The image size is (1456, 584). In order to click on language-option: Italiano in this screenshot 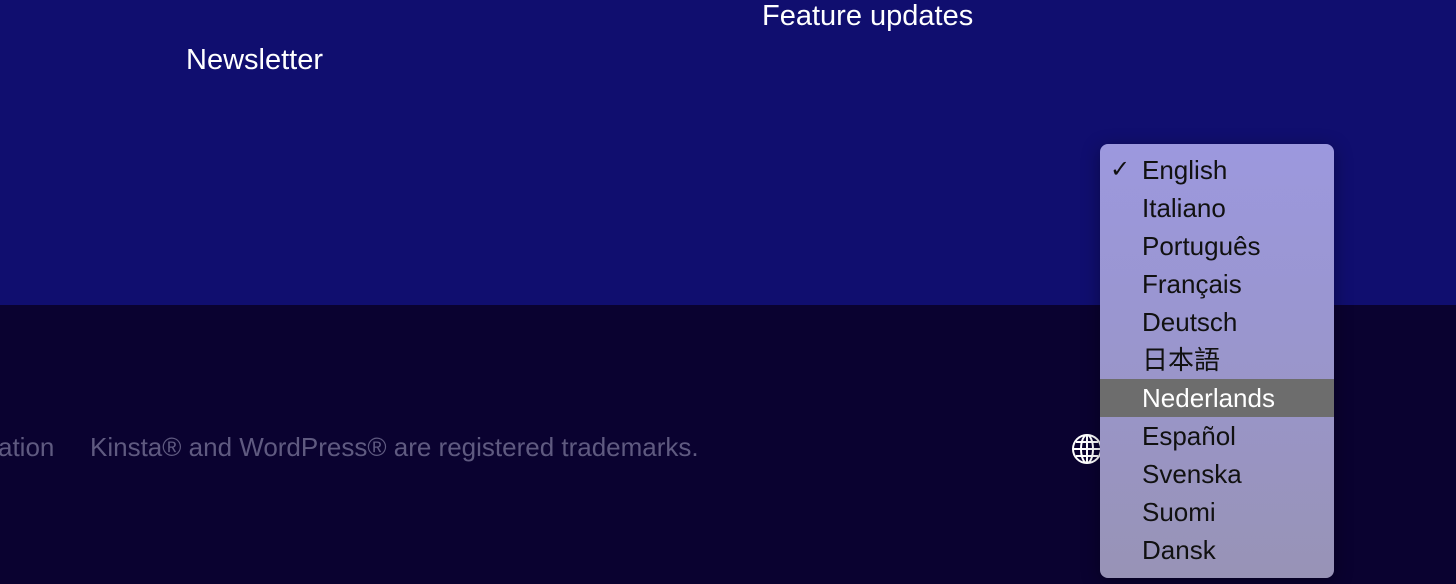, I will do `click(1217, 208)`.